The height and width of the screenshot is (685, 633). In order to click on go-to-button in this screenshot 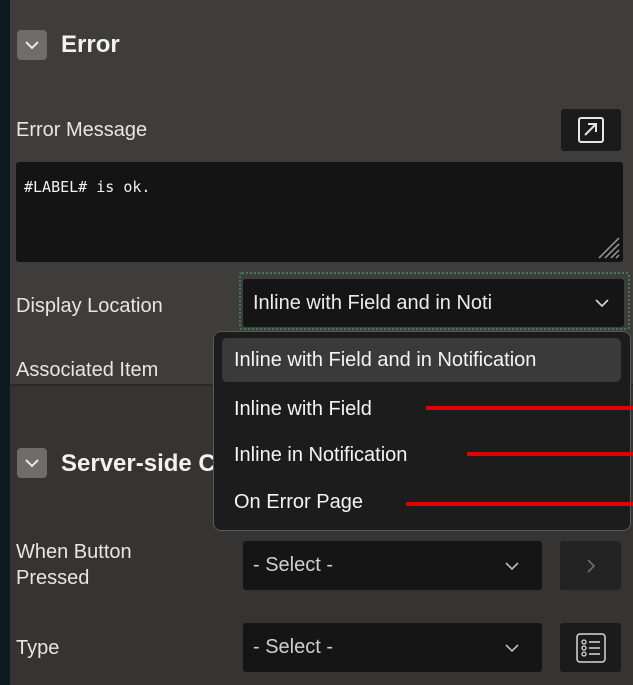, I will do `click(590, 565)`.